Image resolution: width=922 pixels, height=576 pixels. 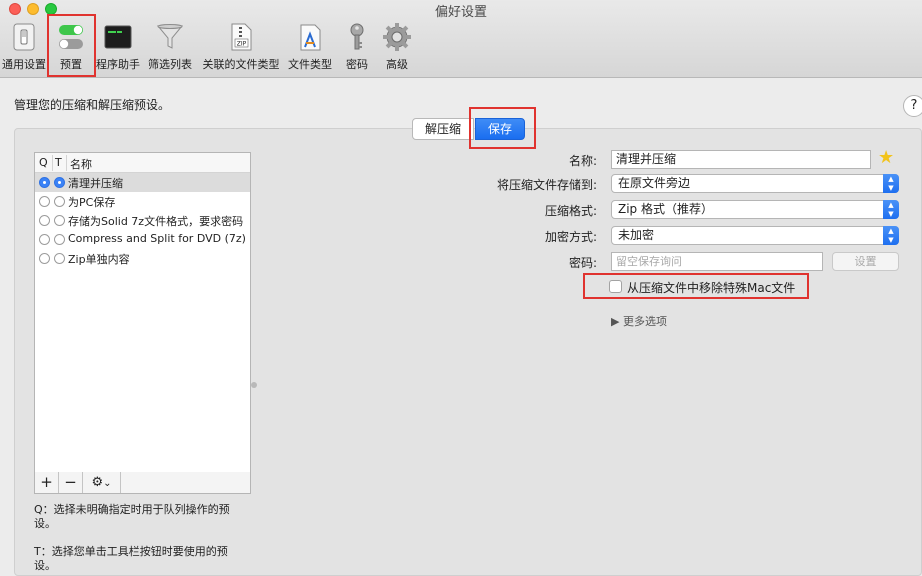 What do you see at coordinates (142, 201) in the screenshot?
I see `list-item: 为PC保存` at bounding box center [142, 201].